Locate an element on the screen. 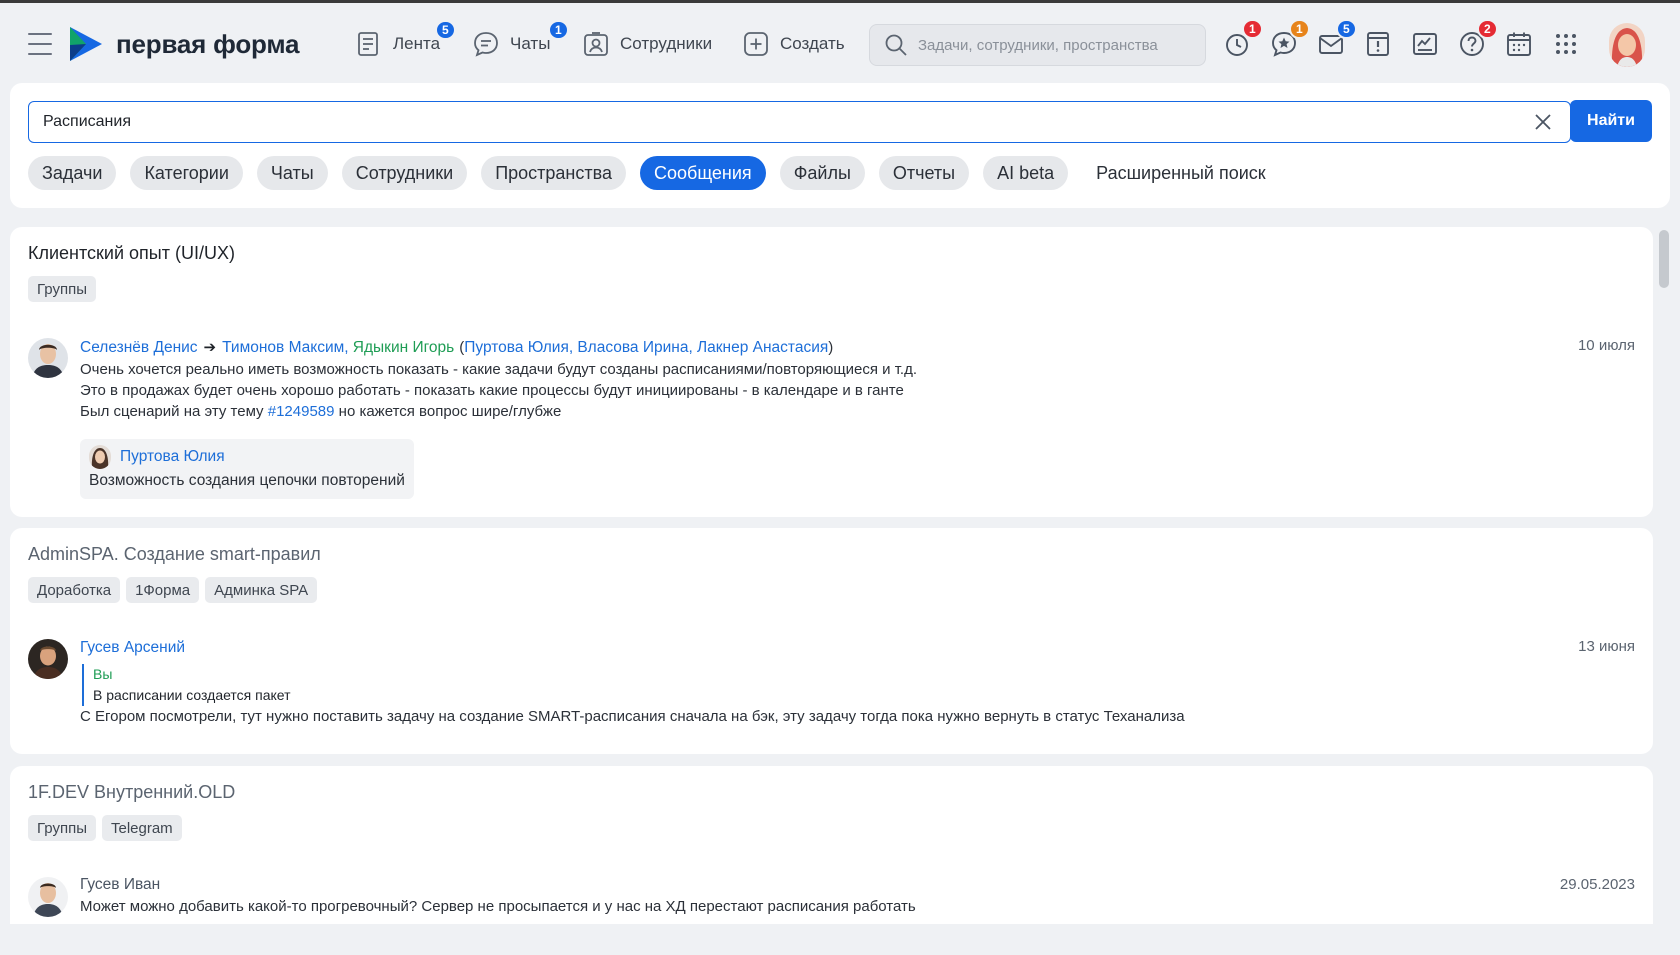 This screenshot has width=1680, height=955. filter-reports: Отчеты is located at coordinates (924, 173).